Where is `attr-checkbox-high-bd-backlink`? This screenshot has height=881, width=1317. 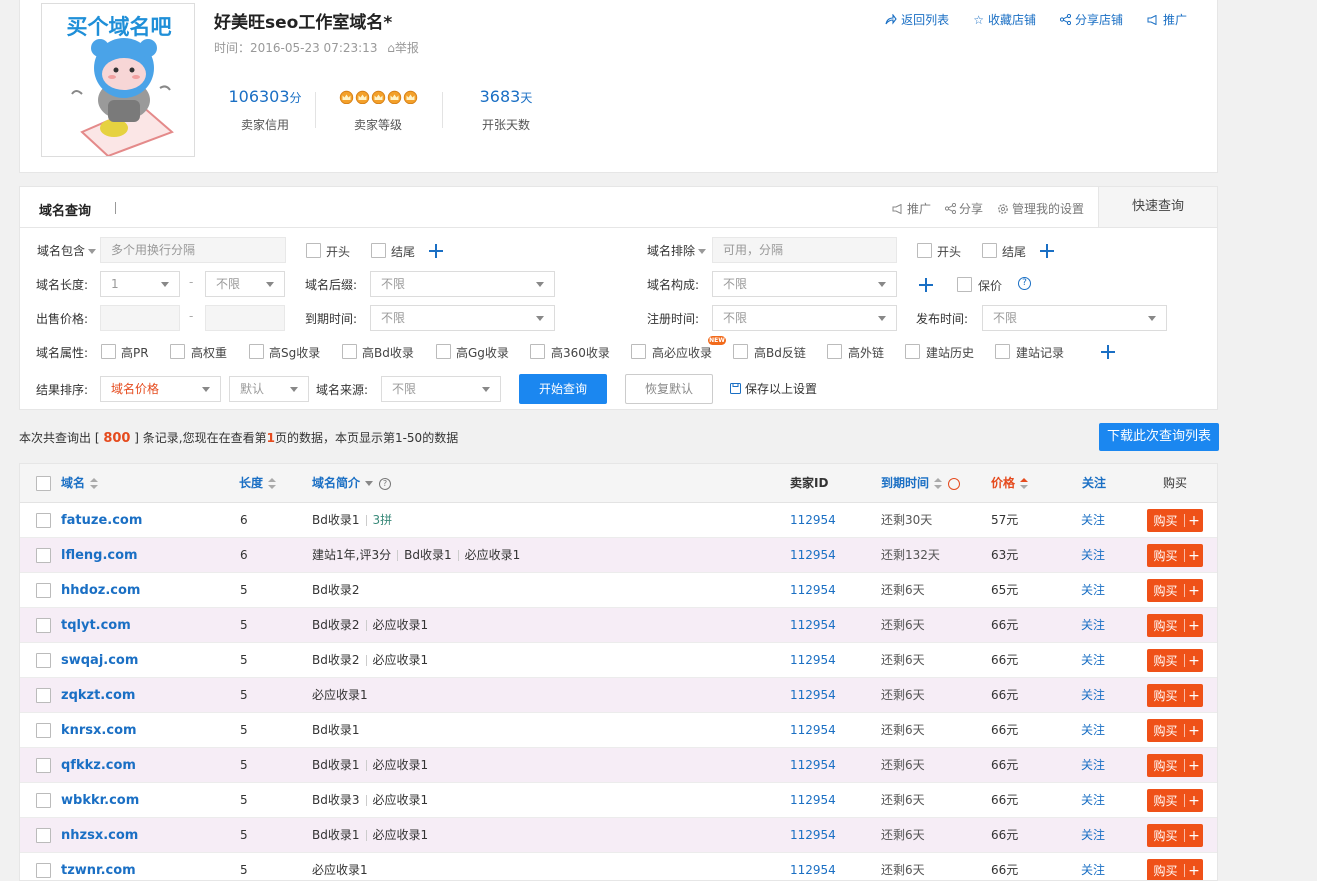
attr-checkbox-high-bd-backlink is located at coordinates (740, 351).